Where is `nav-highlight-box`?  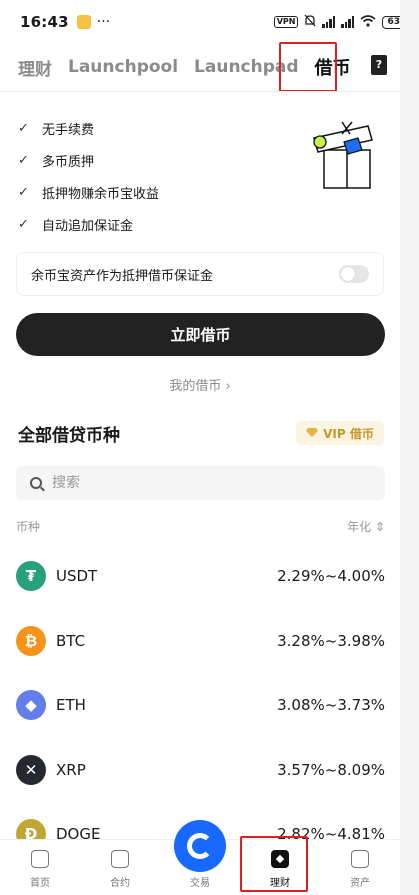
nav-highlight-box is located at coordinates (274, 864).